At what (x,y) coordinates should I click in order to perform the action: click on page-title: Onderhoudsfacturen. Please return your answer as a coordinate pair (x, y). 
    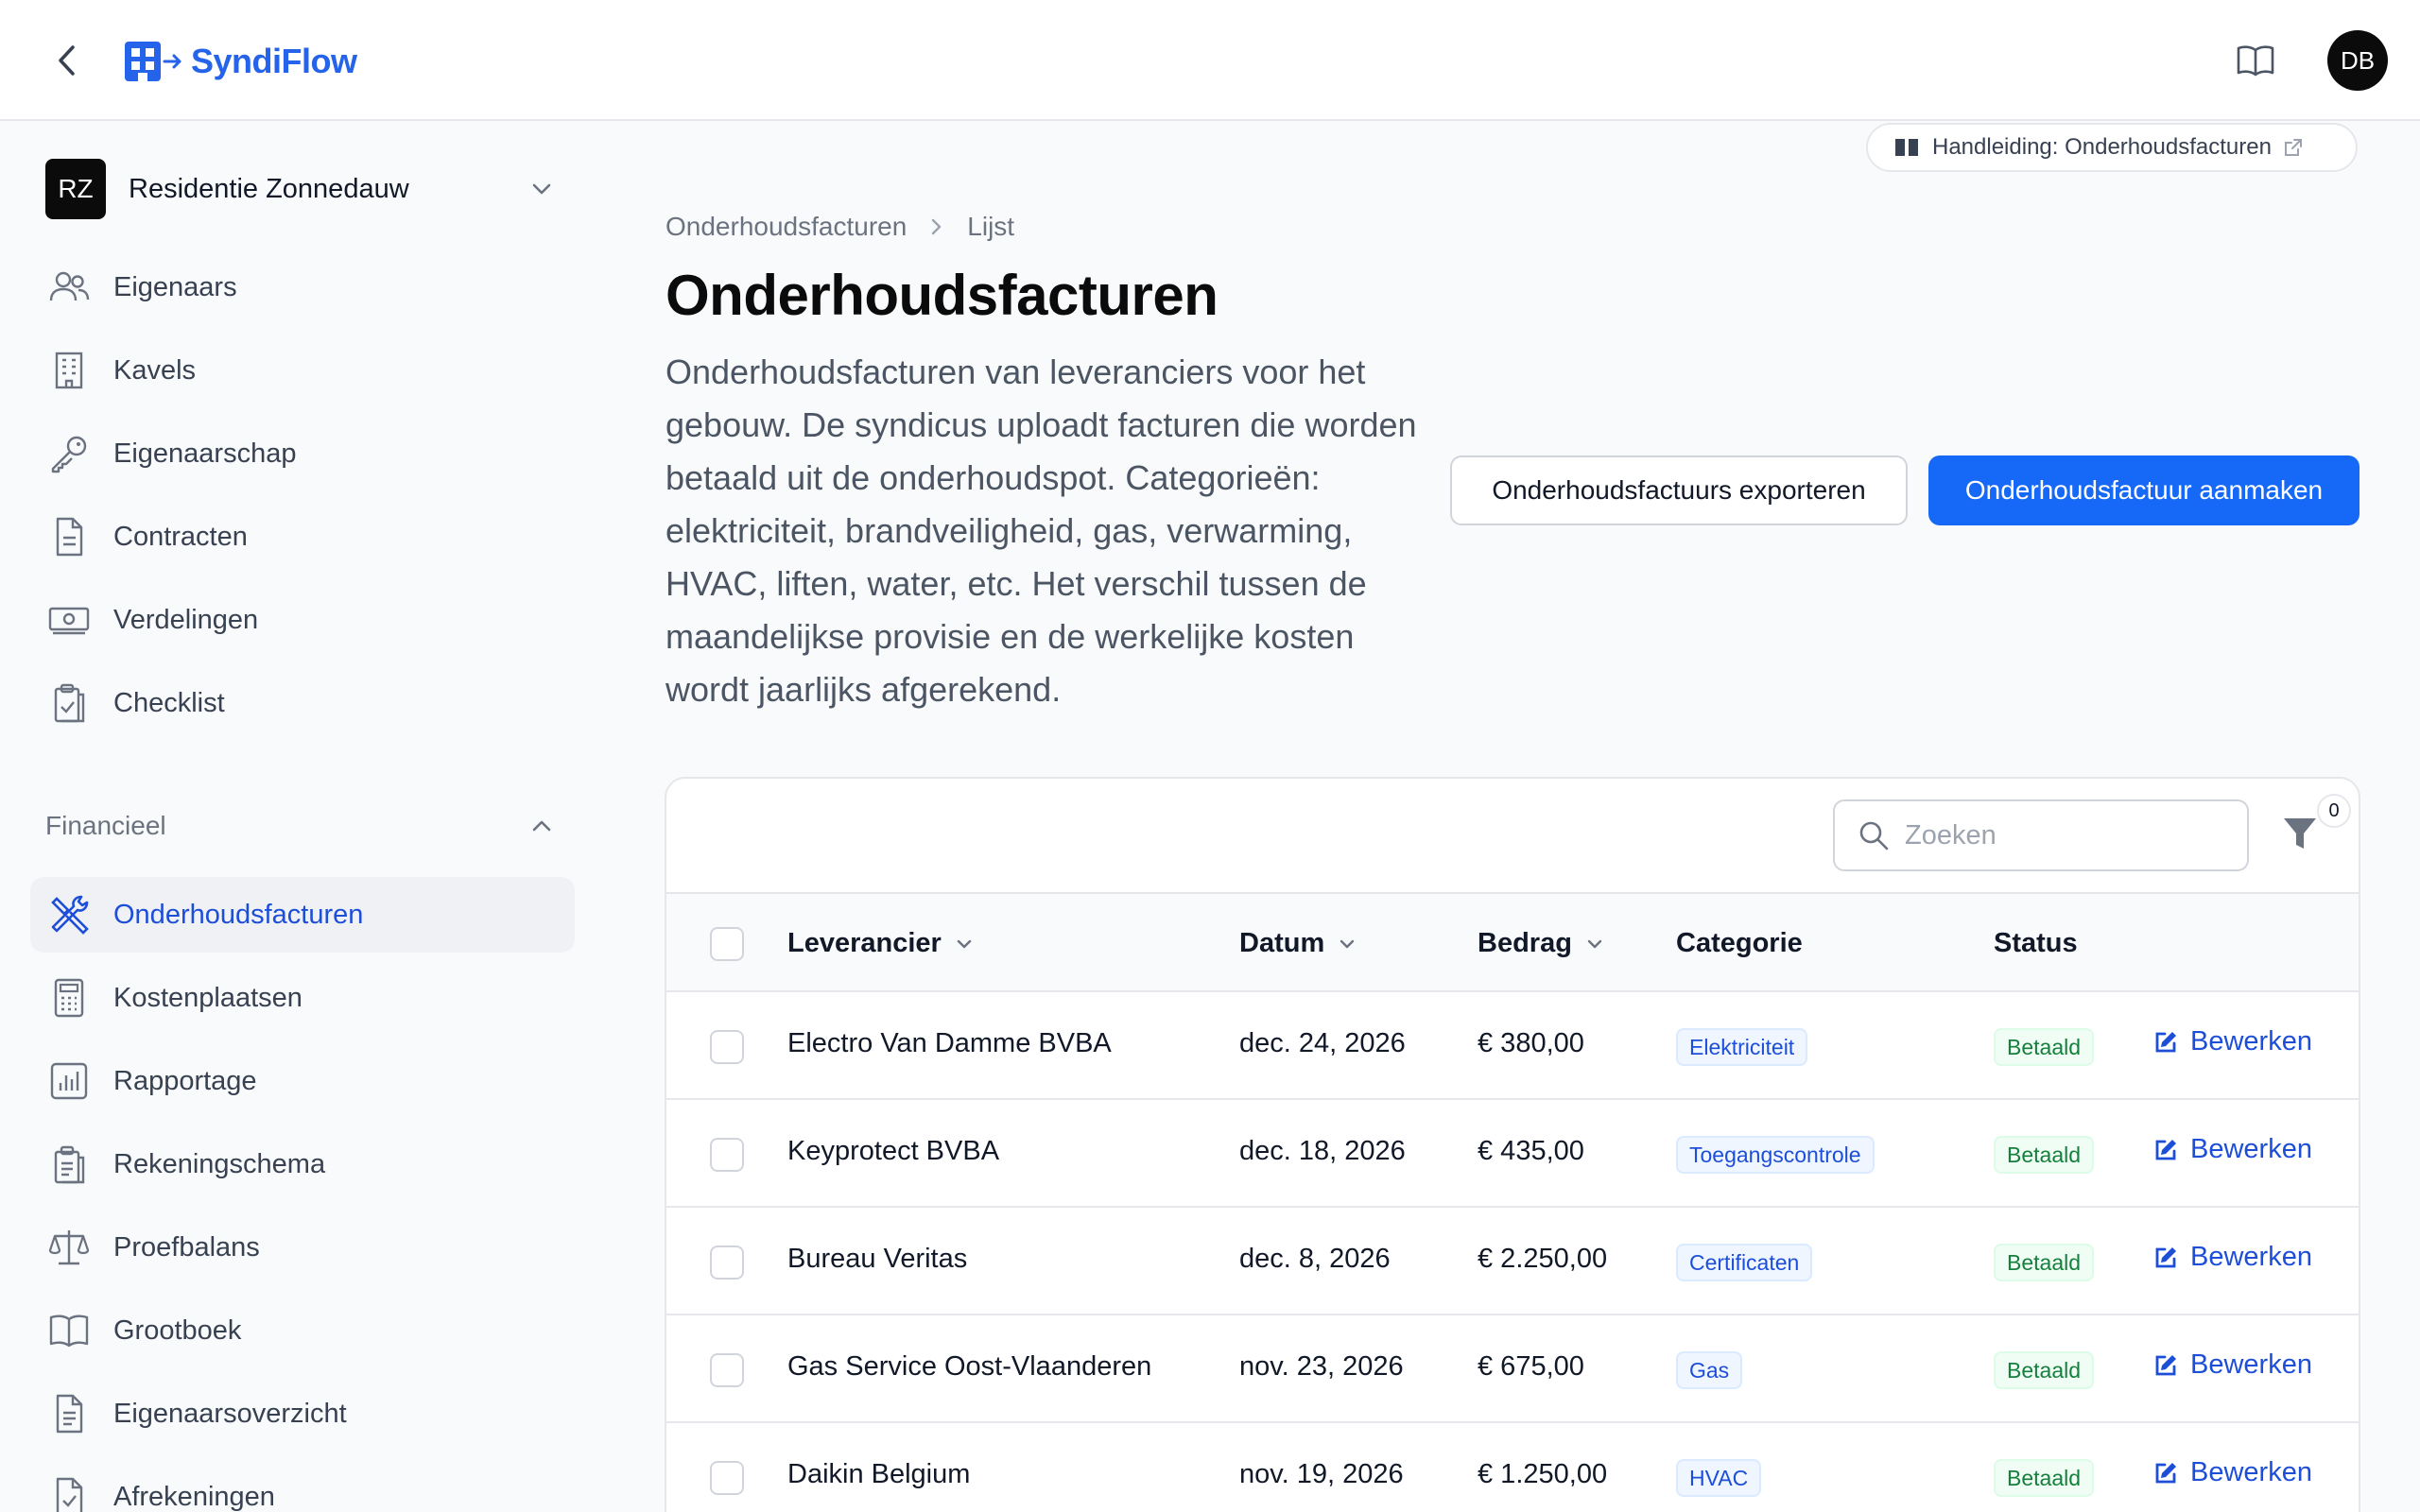
    Looking at the image, I should click on (942, 295).